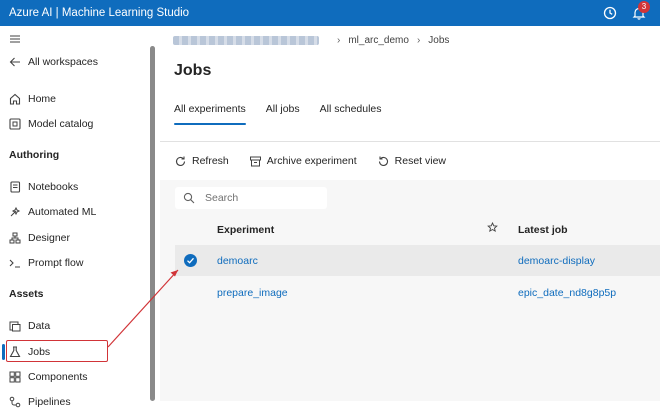 Image resolution: width=660 pixels, height=412 pixels. I want to click on sidebar-item-label: Designer, so click(49, 238).